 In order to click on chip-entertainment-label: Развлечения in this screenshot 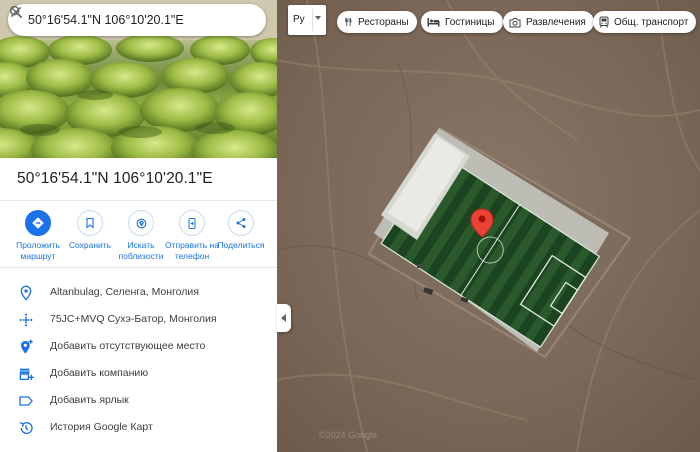, I will do `click(556, 22)`.